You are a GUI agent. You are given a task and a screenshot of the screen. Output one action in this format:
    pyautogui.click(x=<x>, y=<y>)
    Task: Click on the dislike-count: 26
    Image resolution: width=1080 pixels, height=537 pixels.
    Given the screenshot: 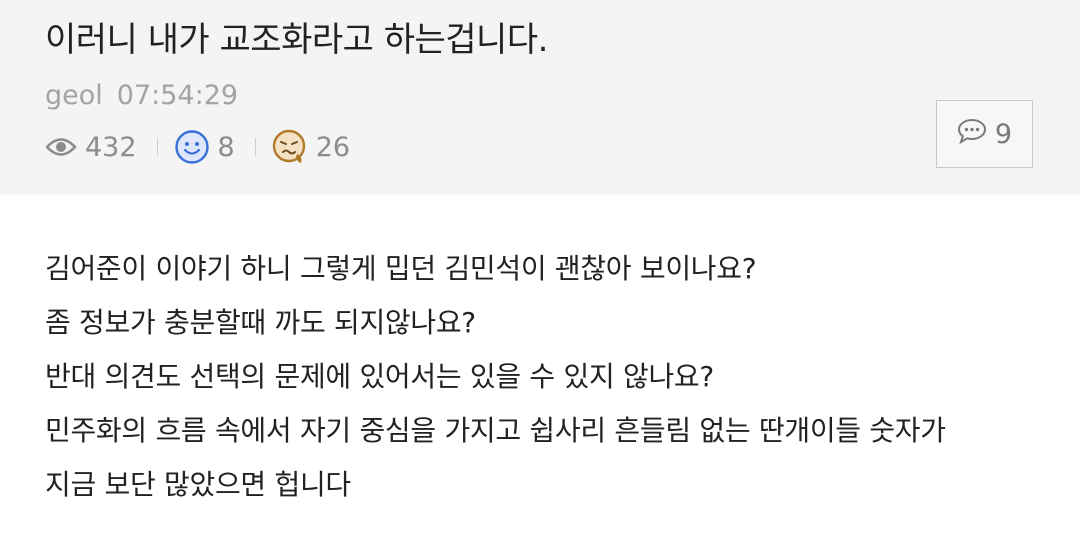 What is the action you would take?
    pyautogui.click(x=333, y=147)
    